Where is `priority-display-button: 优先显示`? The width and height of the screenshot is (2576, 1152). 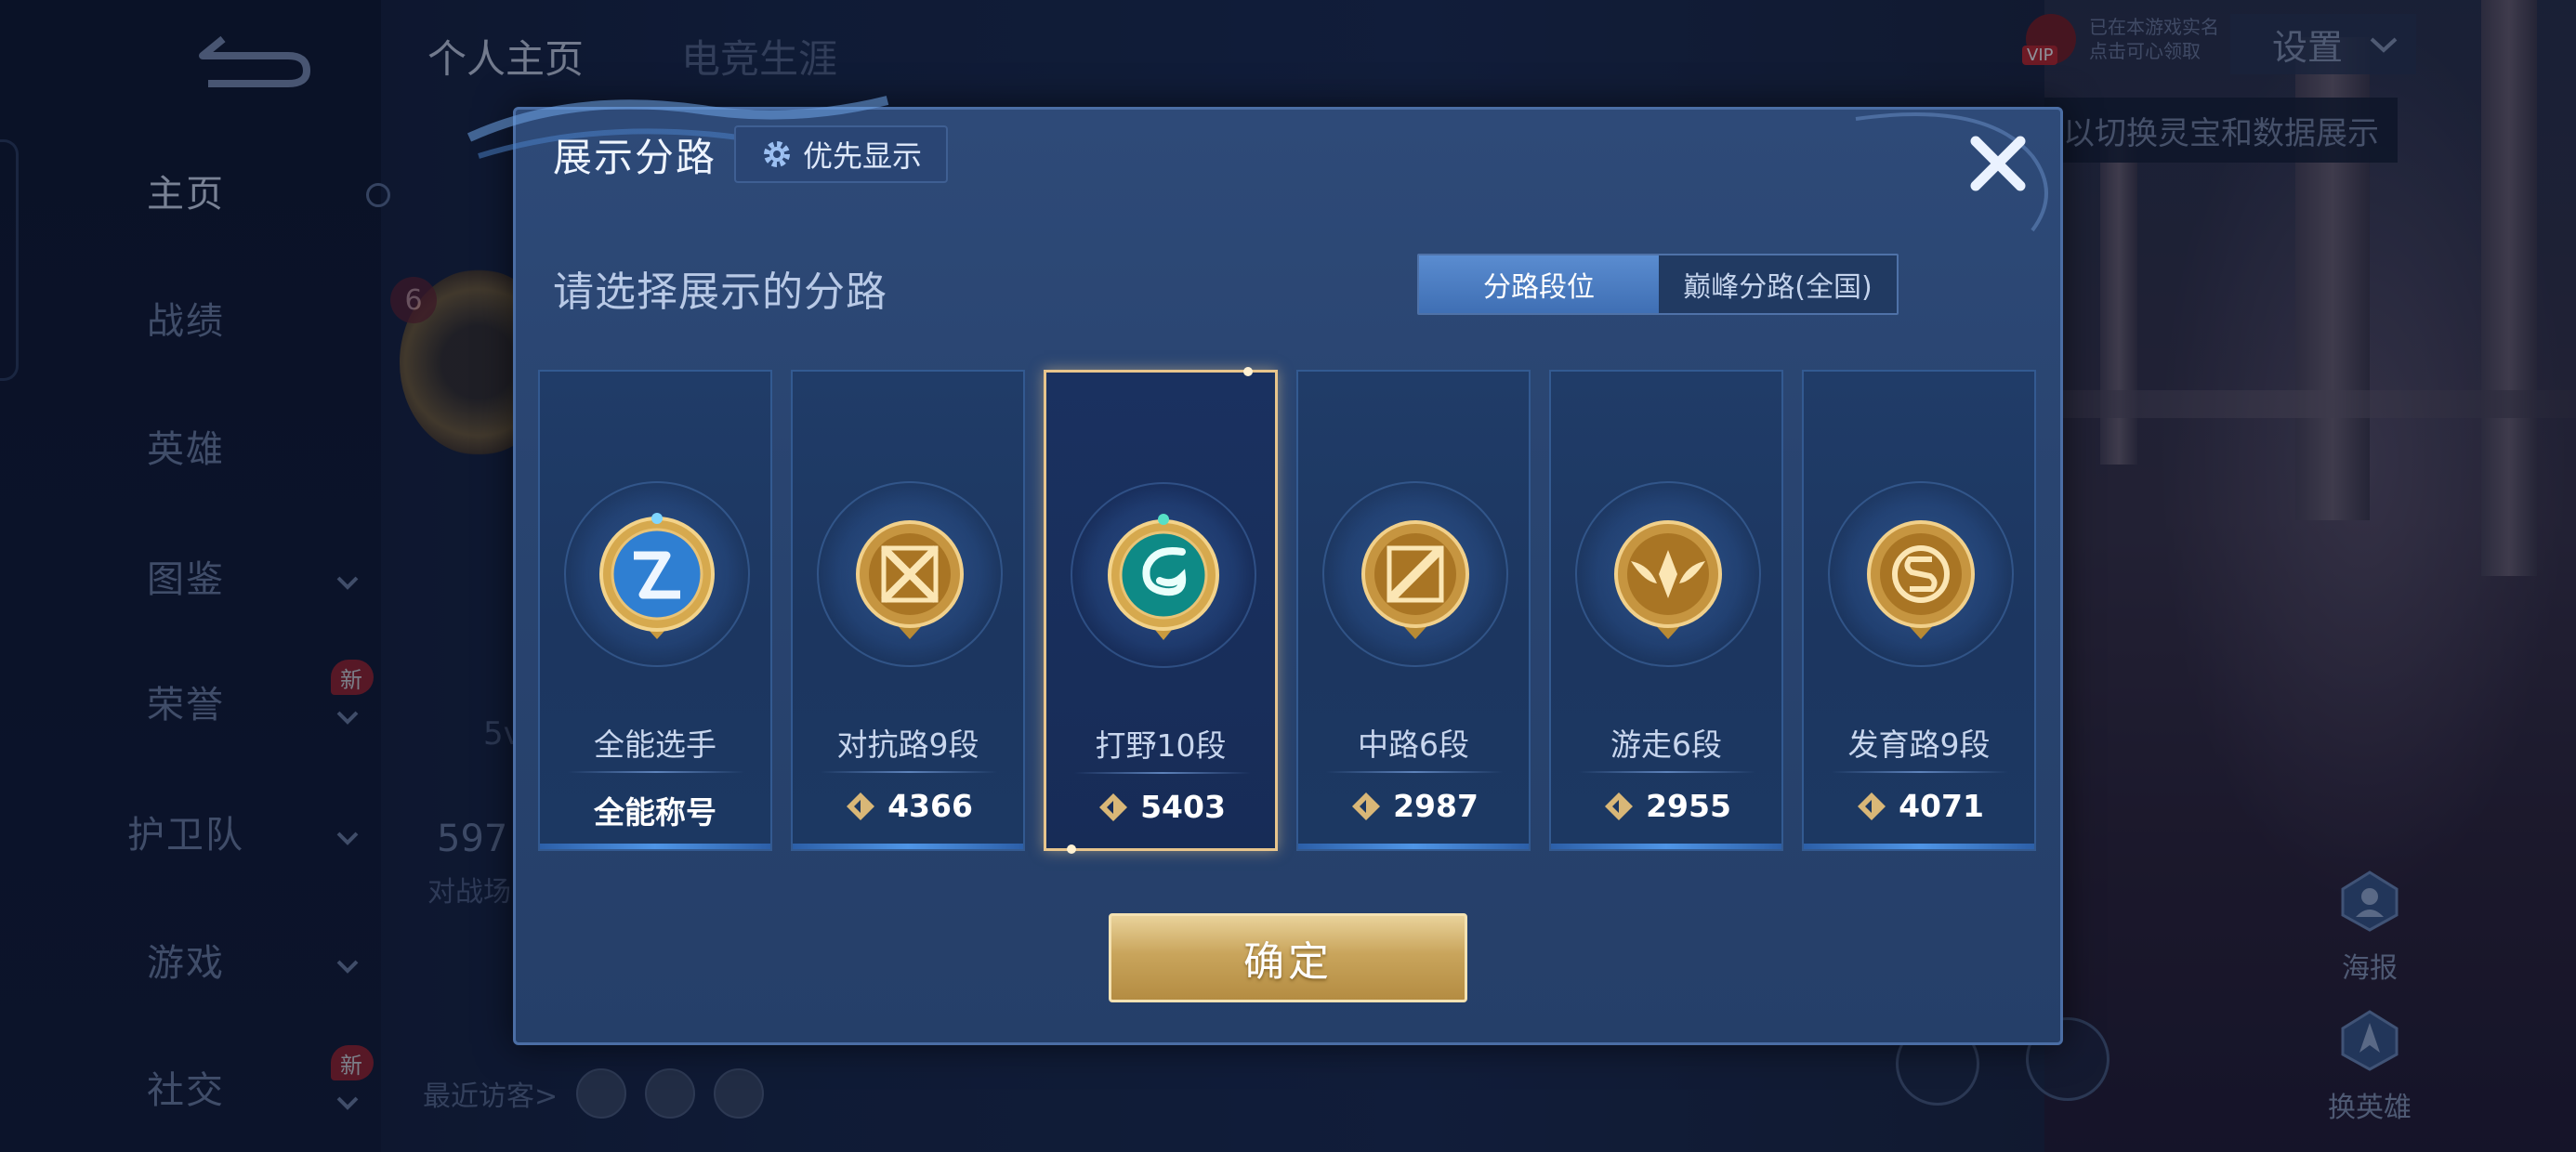
priority-display-button: 优先显示 is located at coordinates (841, 154).